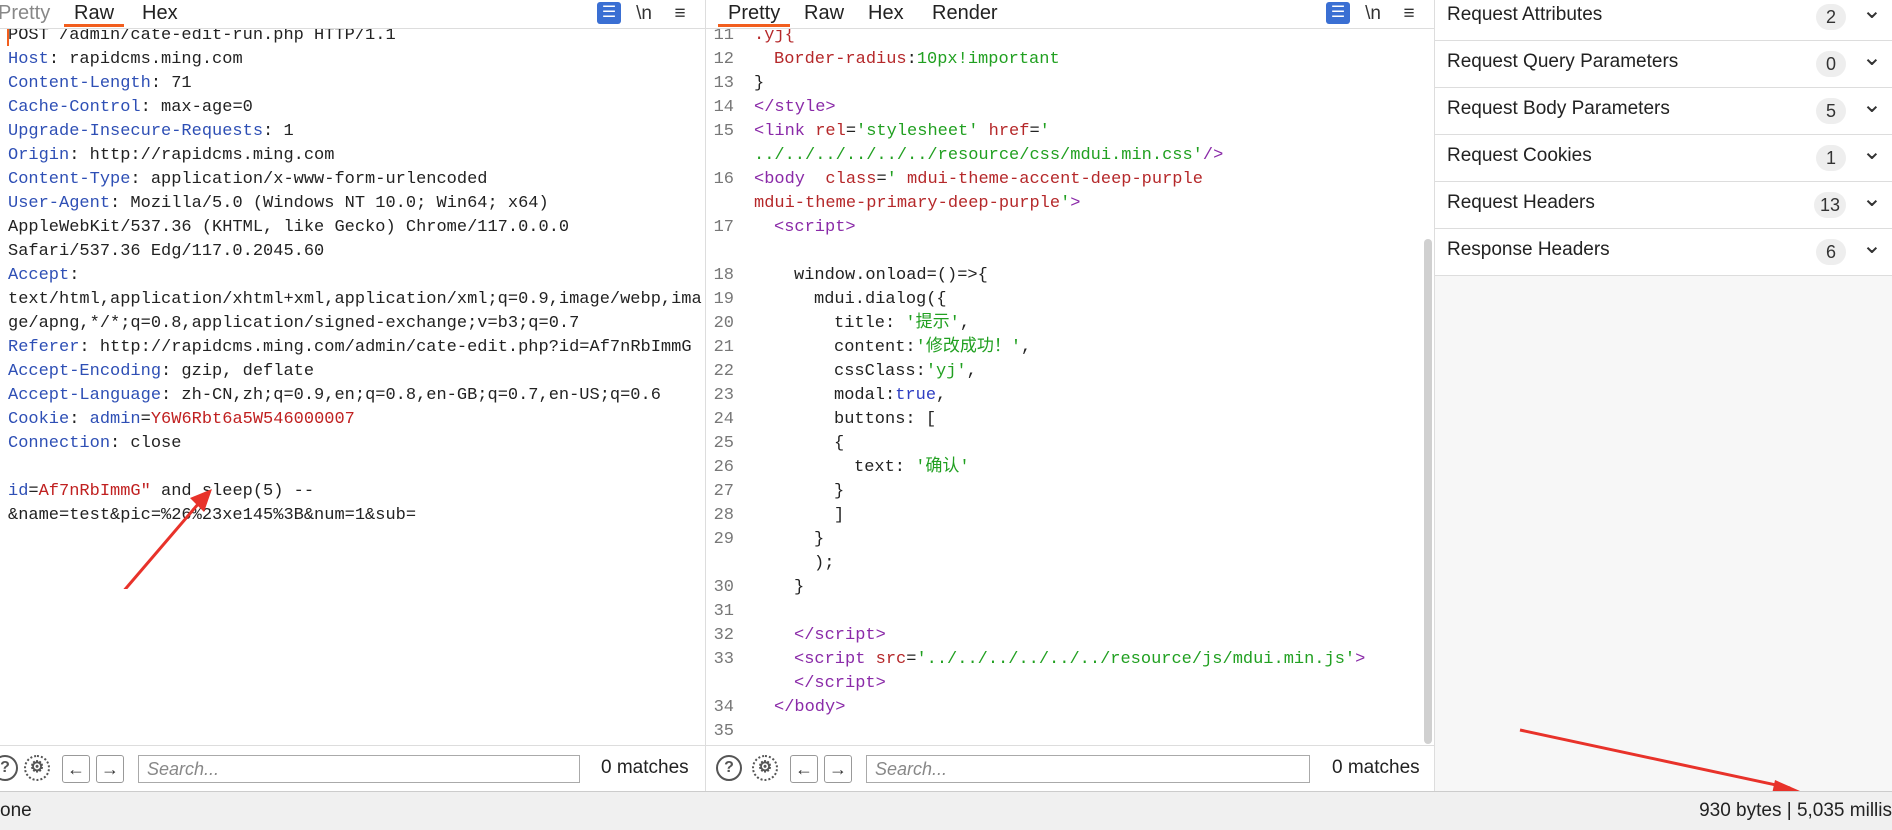 Image resolution: width=1892 pixels, height=830 pixels. What do you see at coordinates (779, 491) in the screenshot?
I see `code-line: 27}` at bounding box center [779, 491].